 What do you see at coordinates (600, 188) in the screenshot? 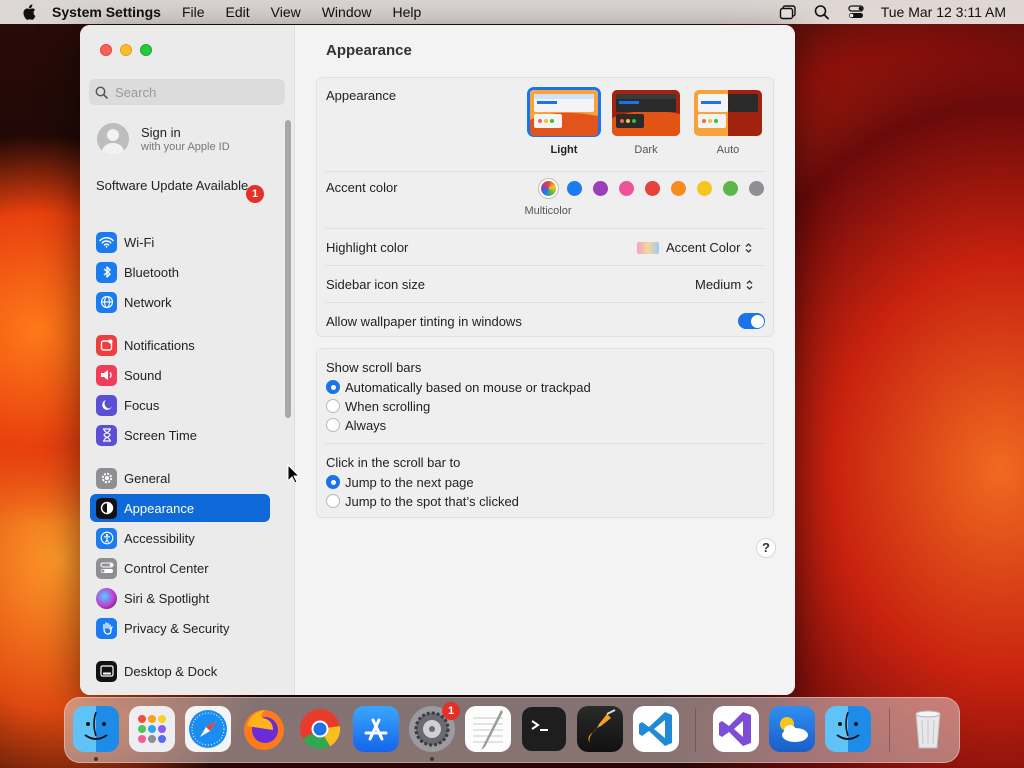
I see `accent-purple-swatch` at bounding box center [600, 188].